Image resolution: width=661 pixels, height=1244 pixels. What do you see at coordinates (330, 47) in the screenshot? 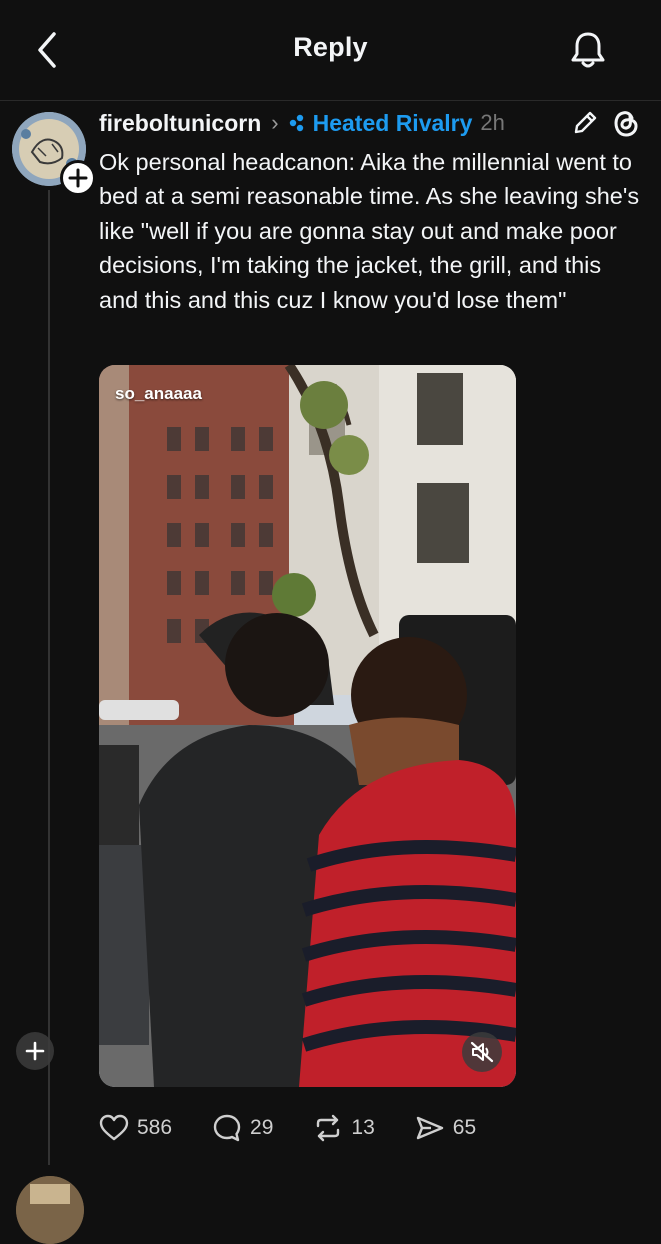
I see `page-title: Reply` at bounding box center [330, 47].